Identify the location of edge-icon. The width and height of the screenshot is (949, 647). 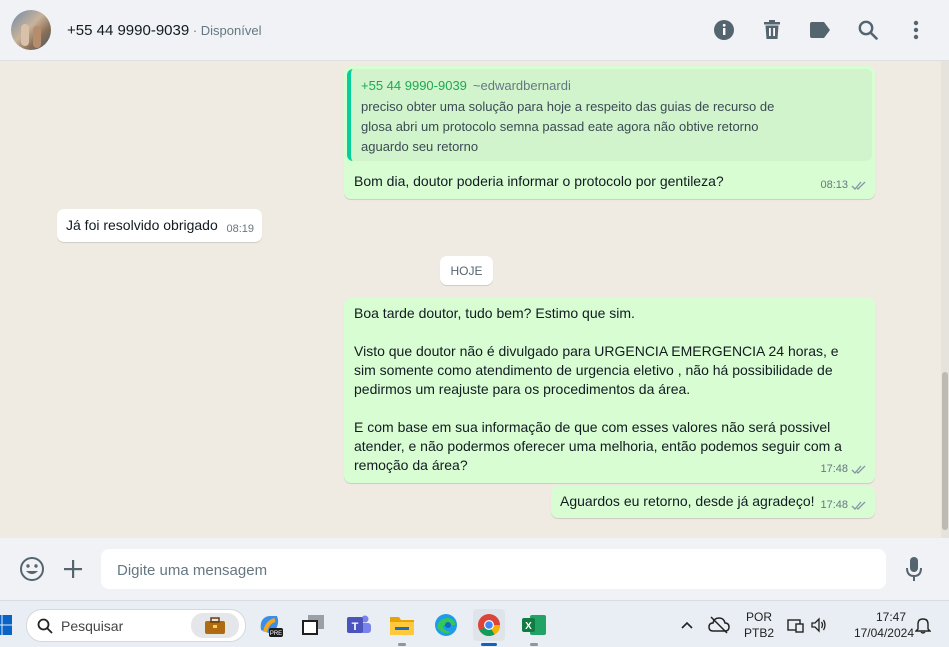
(446, 625).